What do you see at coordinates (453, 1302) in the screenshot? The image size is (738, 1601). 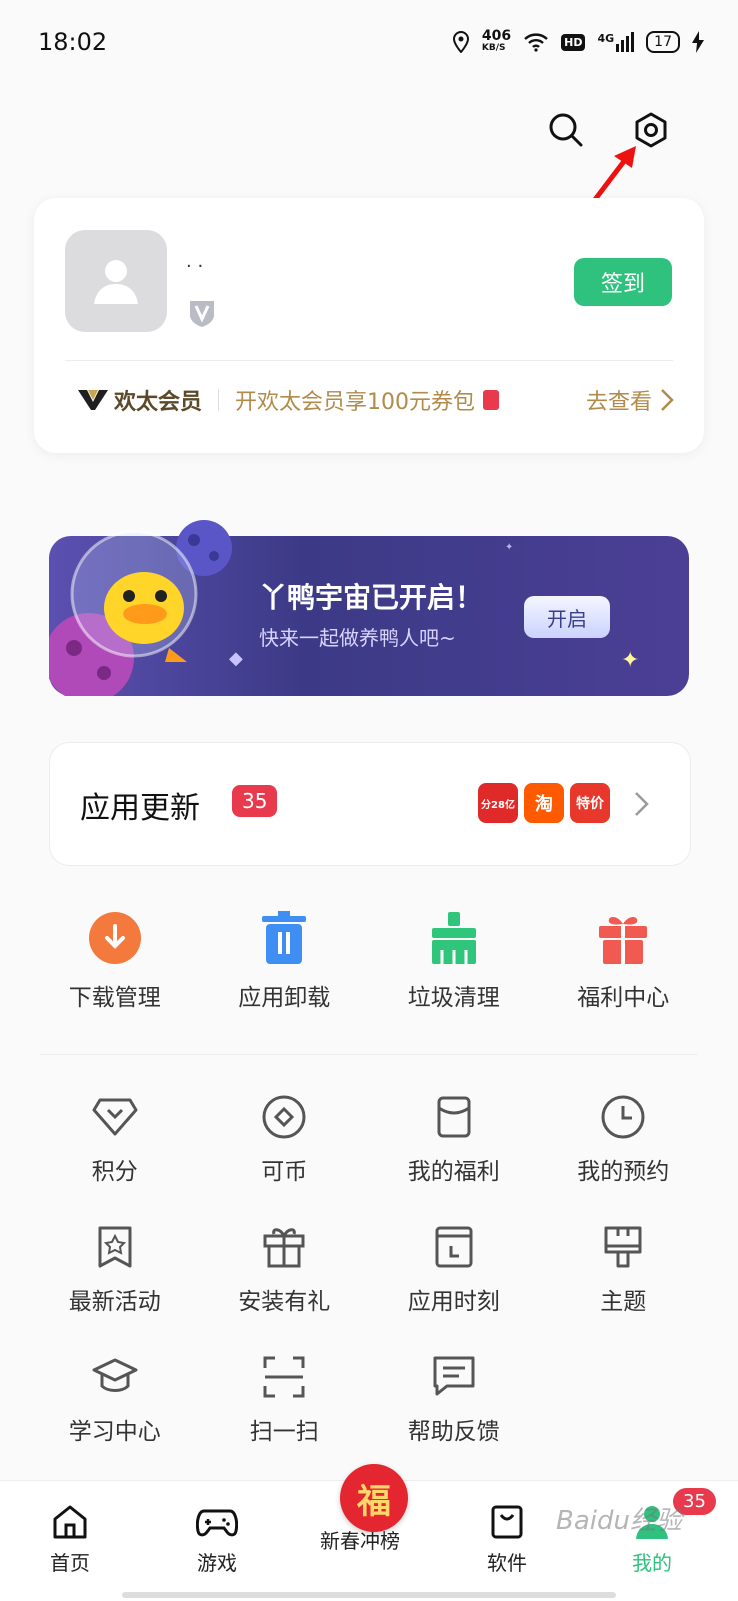 I see `menu-label: 应用时刻` at bounding box center [453, 1302].